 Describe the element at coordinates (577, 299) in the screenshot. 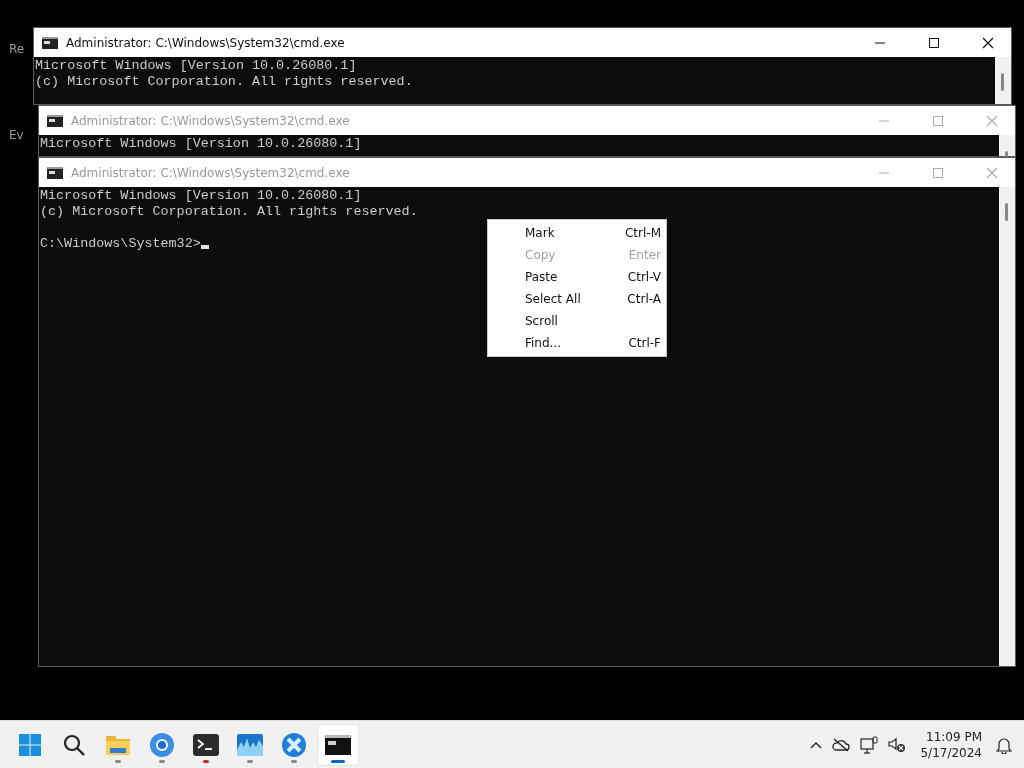

I see `menu-item: Select All Ctrl-A` at that location.